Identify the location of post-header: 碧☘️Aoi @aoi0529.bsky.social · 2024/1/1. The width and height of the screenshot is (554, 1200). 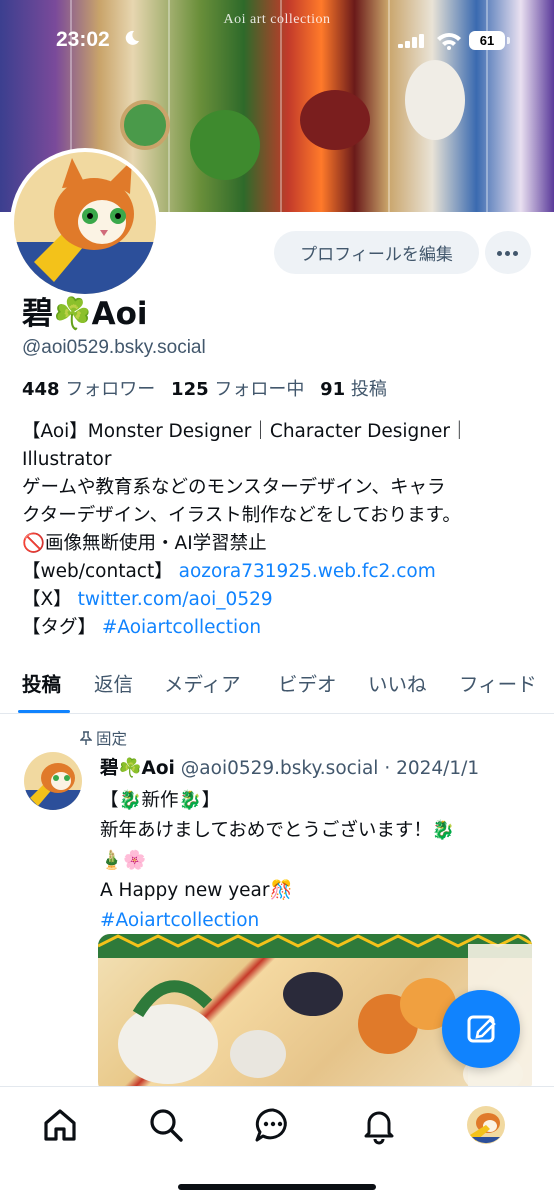
(289, 767).